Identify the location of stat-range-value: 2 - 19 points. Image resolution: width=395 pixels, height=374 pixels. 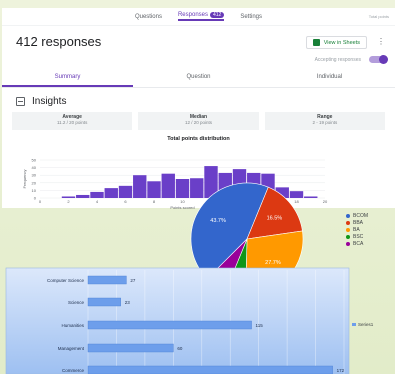
(325, 122).